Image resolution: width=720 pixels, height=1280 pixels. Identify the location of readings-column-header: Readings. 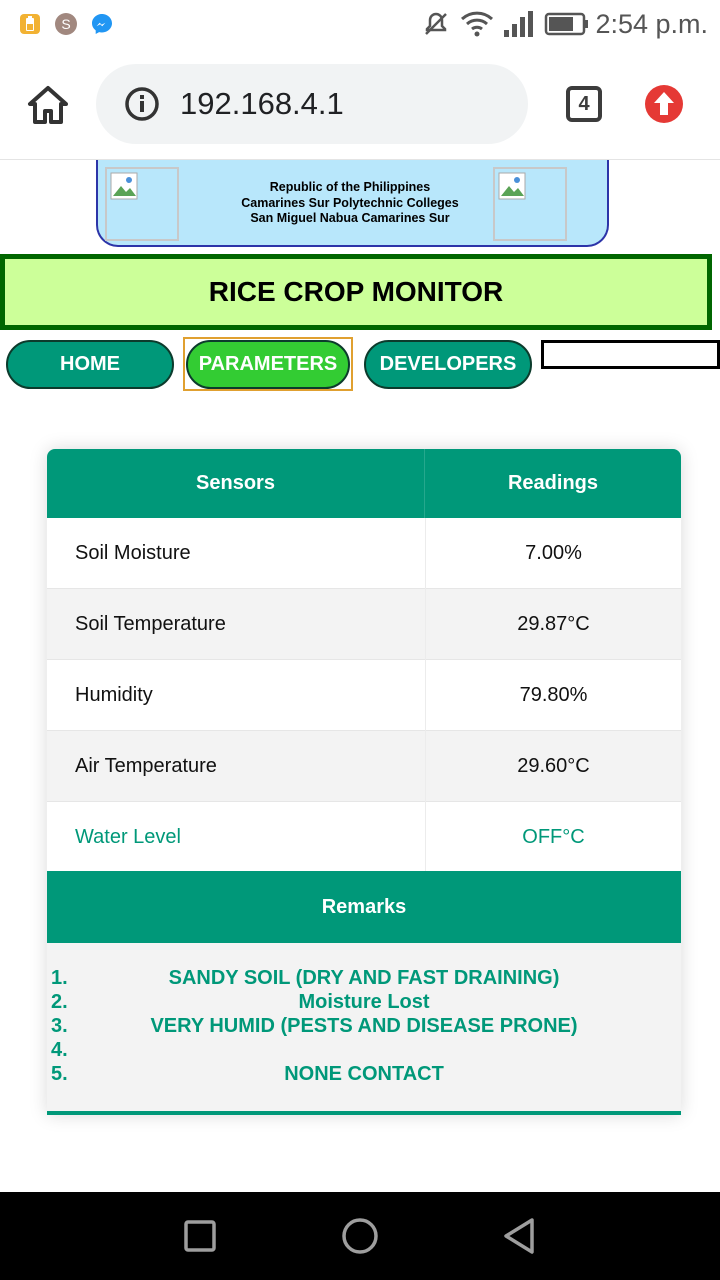
(553, 483).